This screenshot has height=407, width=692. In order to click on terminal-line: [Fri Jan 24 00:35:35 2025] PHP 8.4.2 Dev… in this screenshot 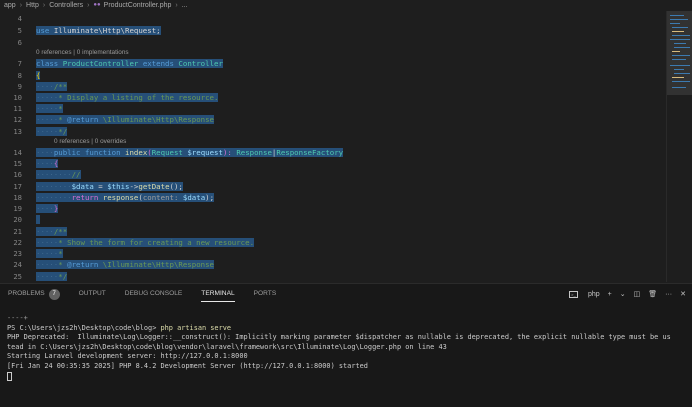, I will do `click(187, 365)`.